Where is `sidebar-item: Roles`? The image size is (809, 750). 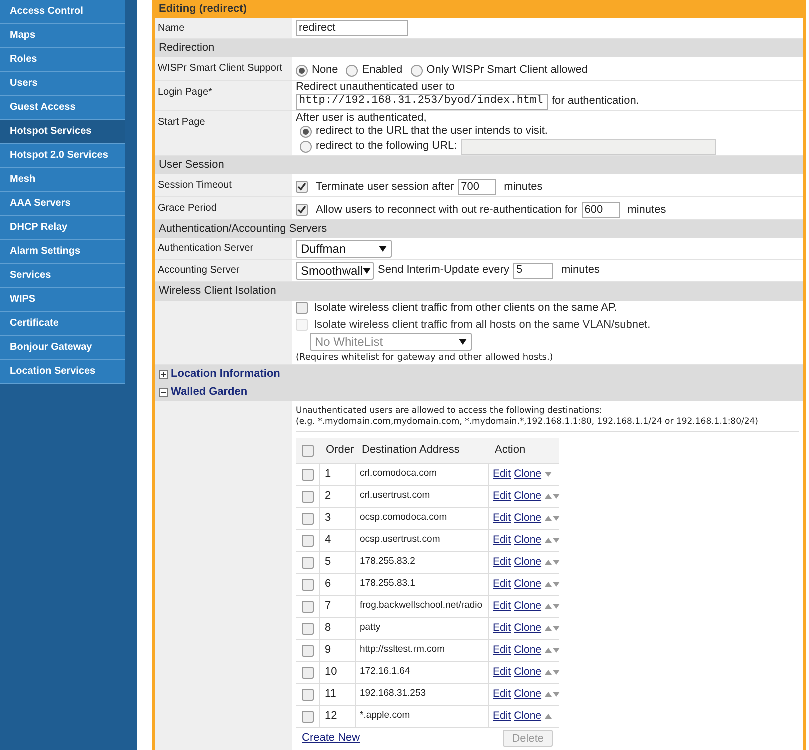
sidebar-item: Roles is located at coordinates (62, 60).